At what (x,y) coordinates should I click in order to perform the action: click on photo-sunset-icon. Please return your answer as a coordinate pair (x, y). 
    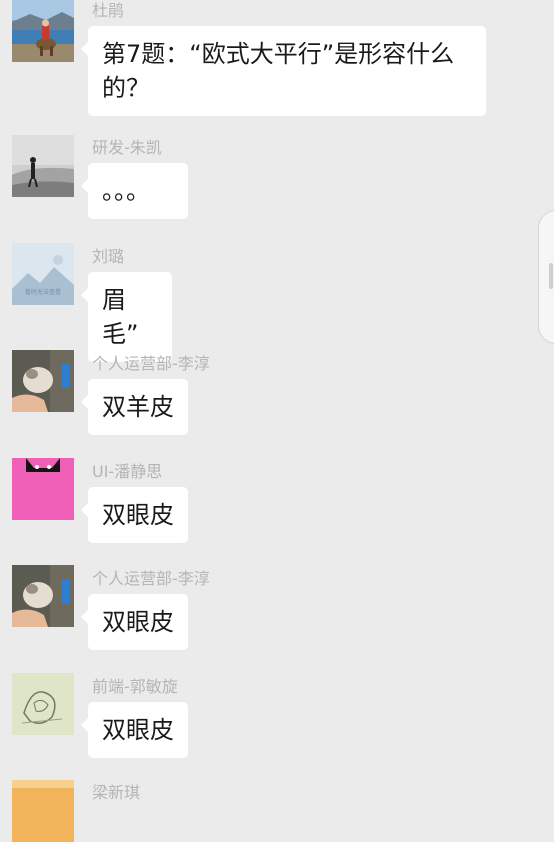
    Looking at the image, I should click on (43, 811).